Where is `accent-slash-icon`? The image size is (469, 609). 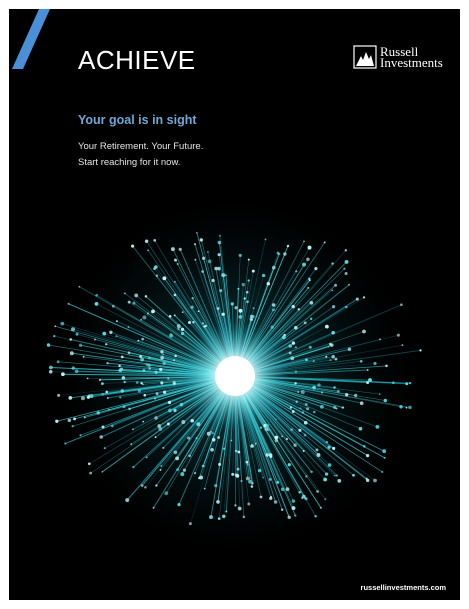
accent-slash-icon is located at coordinates (31, 39).